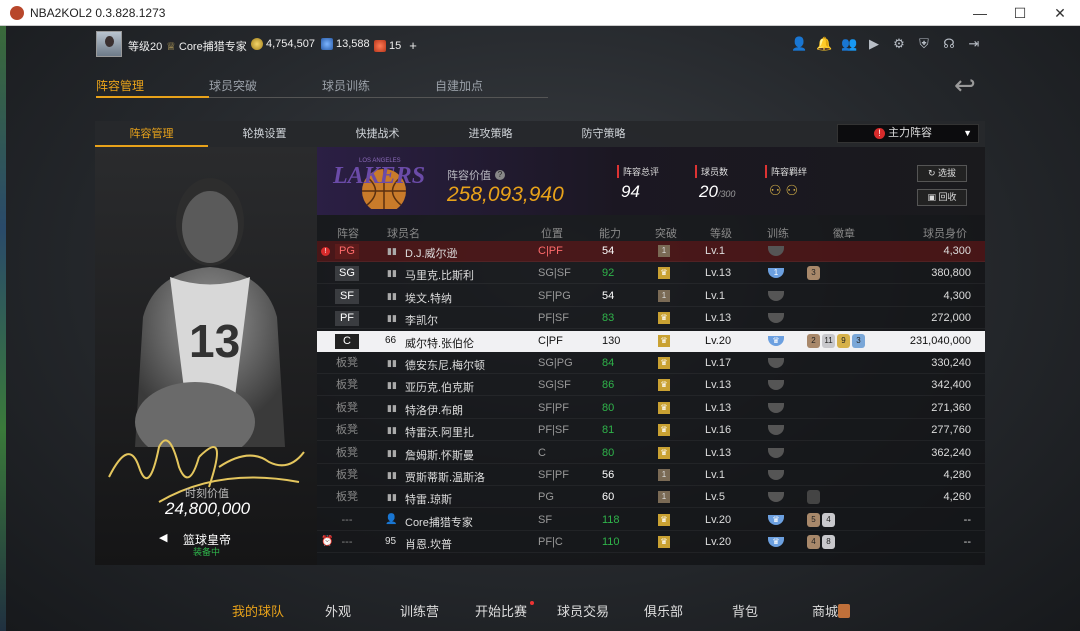 The height and width of the screenshot is (631, 1080). Describe the element at coordinates (942, 197) in the screenshot. I see `recycle-button: ▣ 回收` at that location.